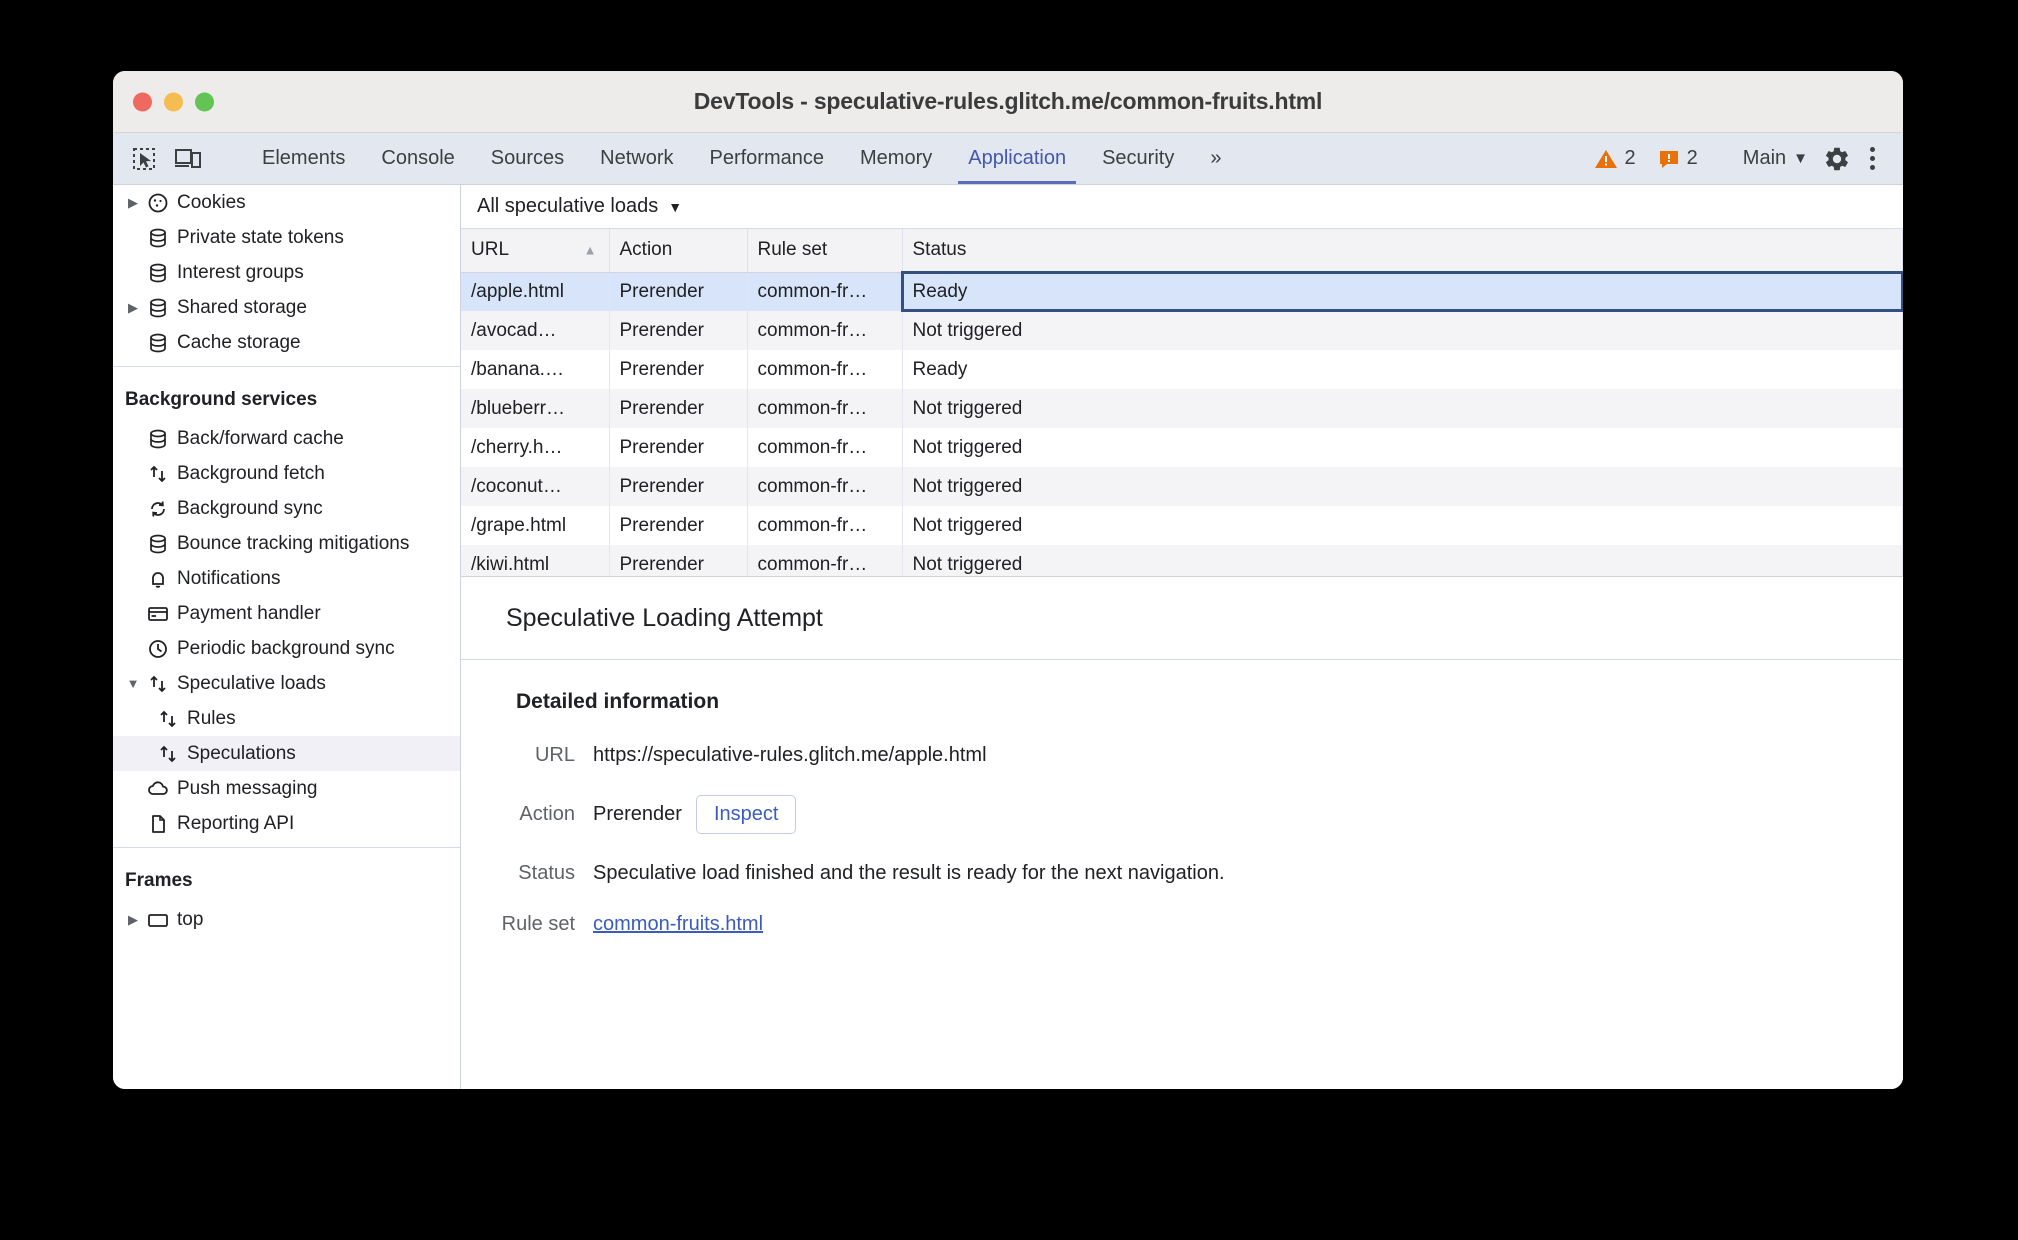 The height and width of the screenshot is (1240, 2018). What do you see at coordinates (1182, 369) in the screenshot?
I see `table-row: /banana.… Prerender common-fr… Ready` at bounding box center [1182, 369].